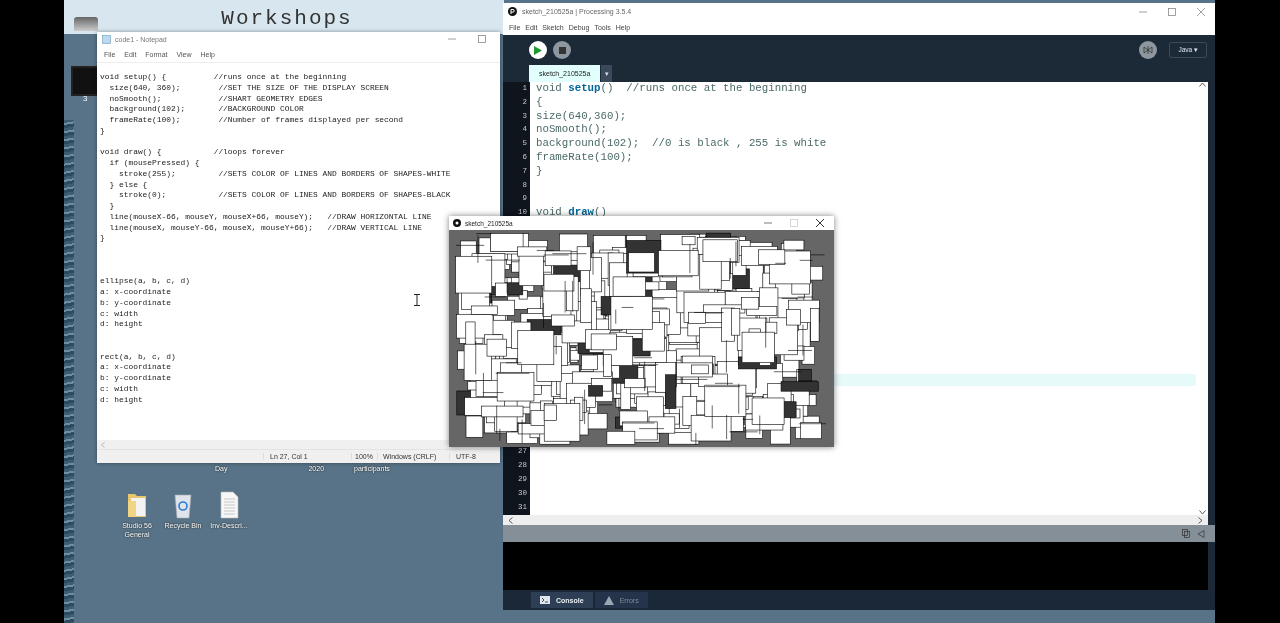 Image resolution: width=1280 pixels, height=623 pixels. I want to click on code-line: background(102); //0 is black , 255 is white, so click(681, 144).